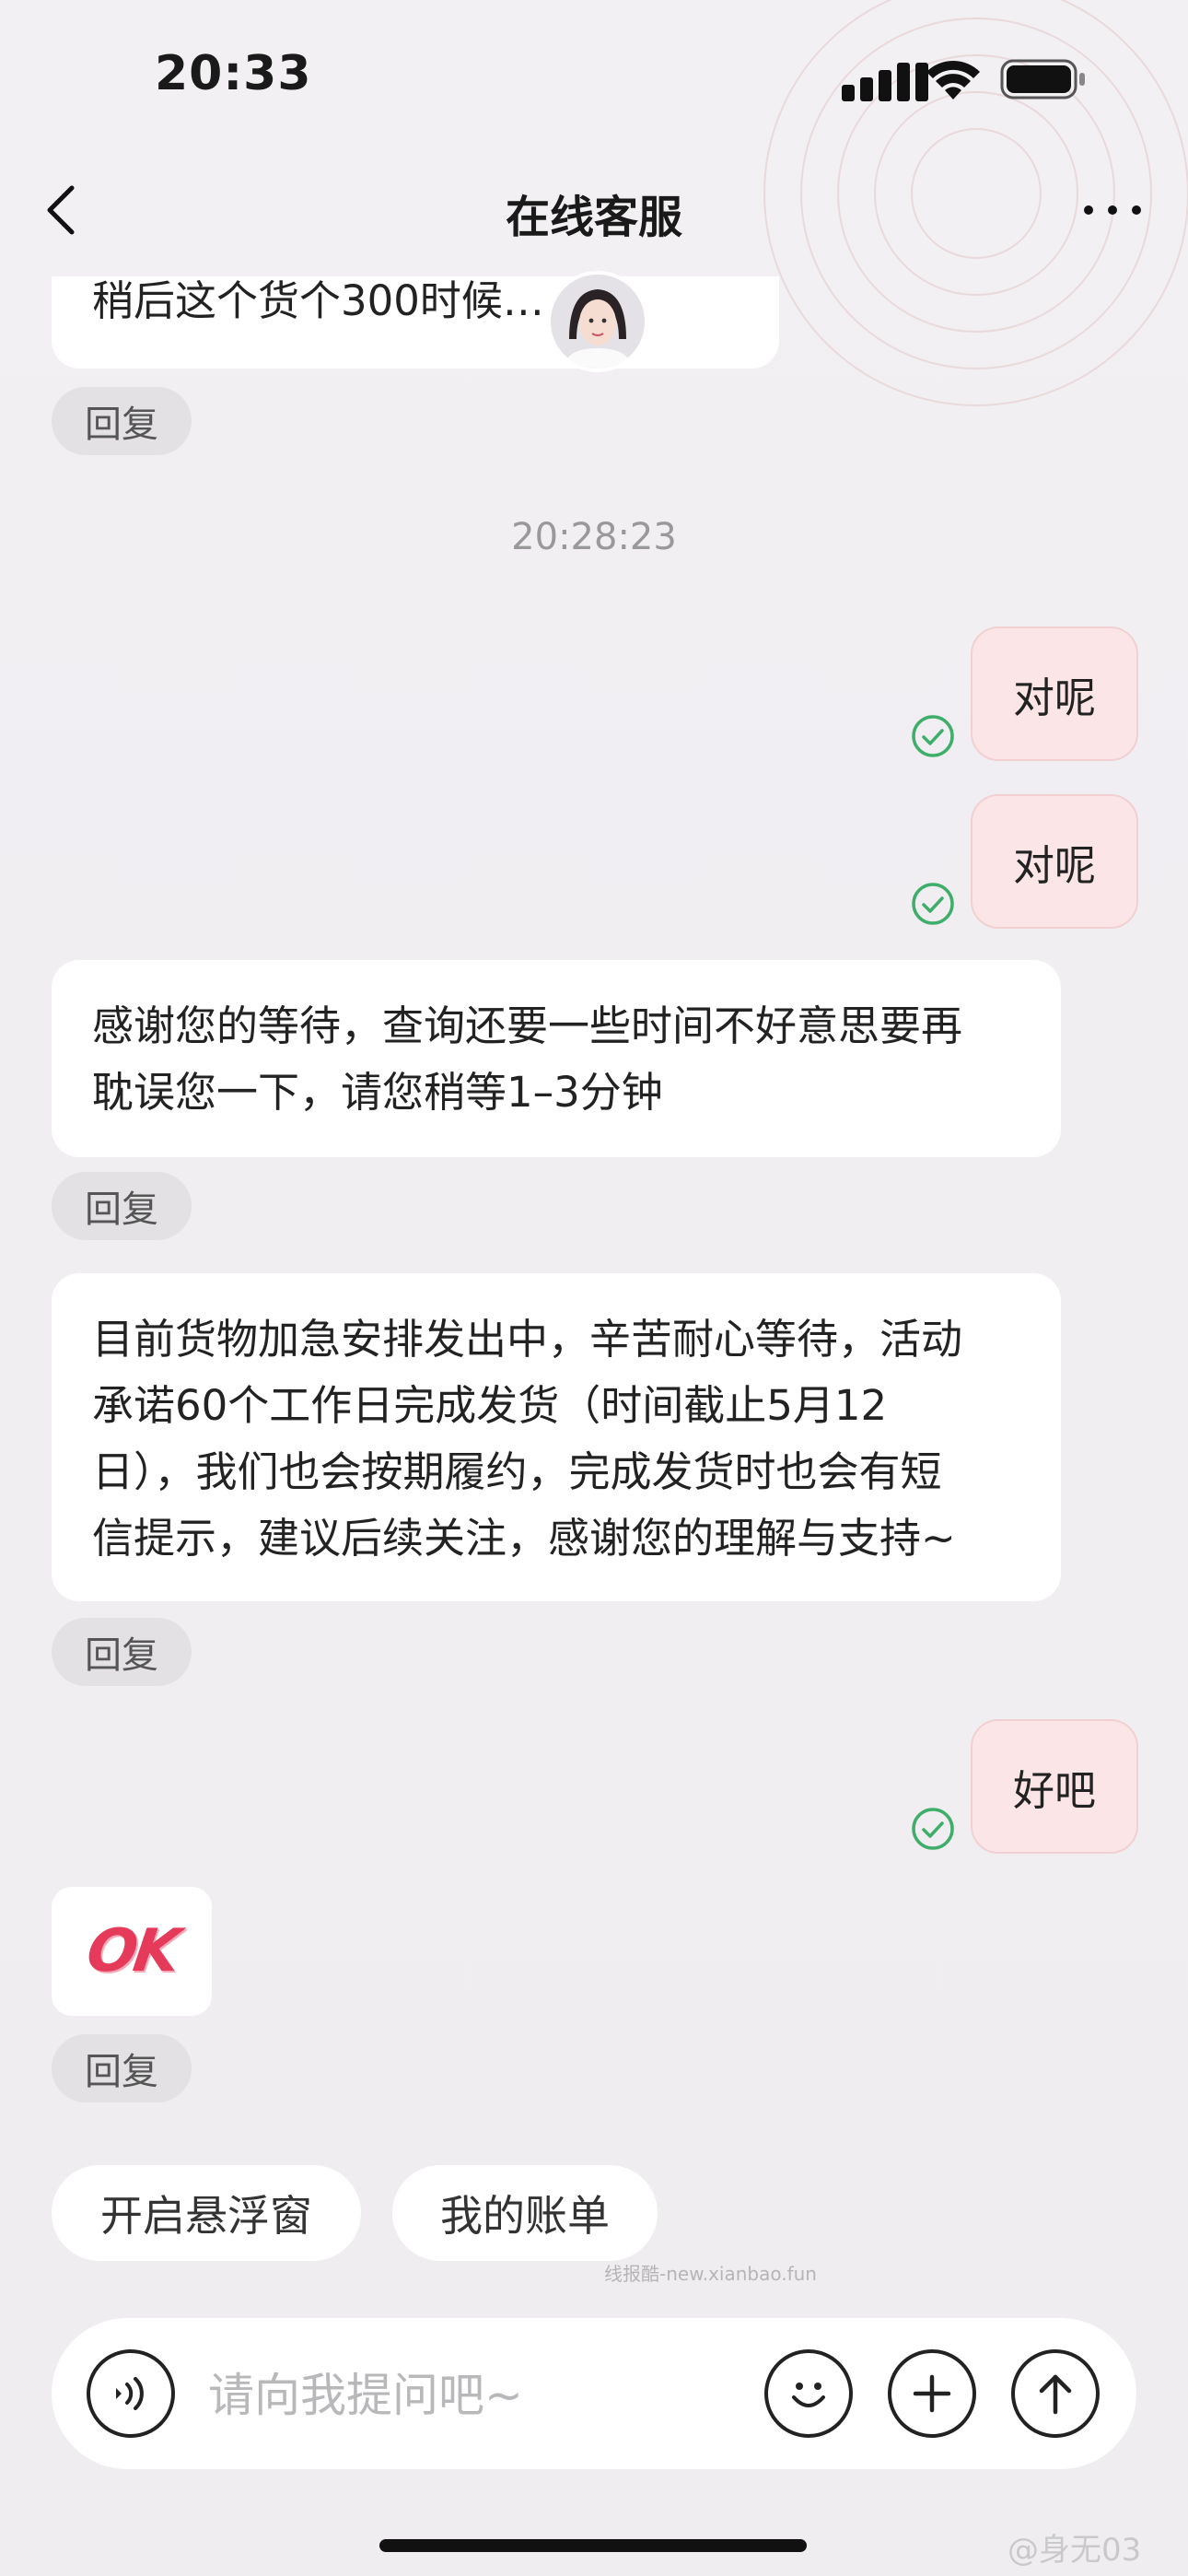 The height and width of the screenshot is (2576, 1188). What do you see at coordinates (490, 1405) in the screenshot?
I see `message-line: 承诺60个工作日完成发货（时间截止5月12` at bounding box center [490, 1405].